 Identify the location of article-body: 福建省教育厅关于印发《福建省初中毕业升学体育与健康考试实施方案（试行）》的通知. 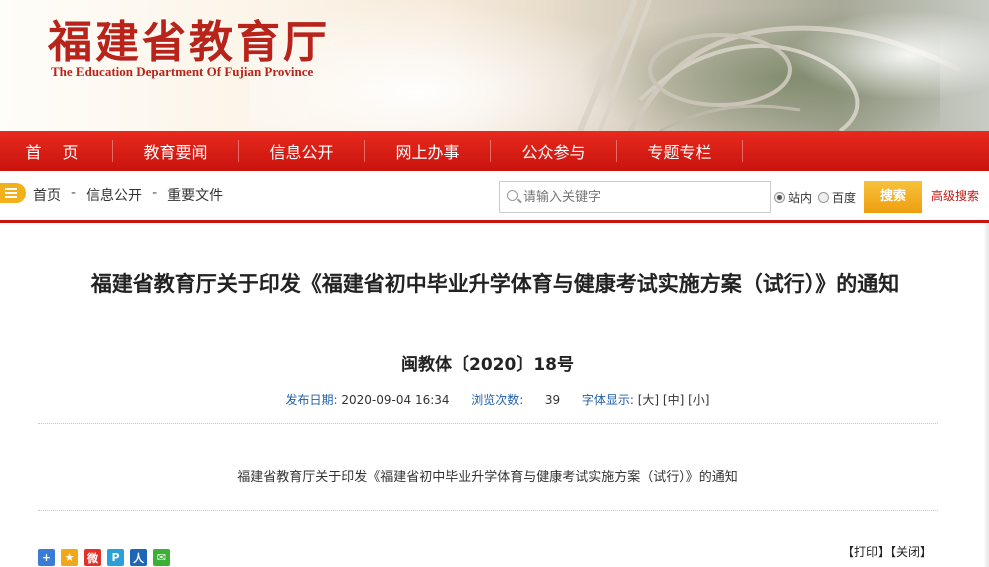
(487, 475).